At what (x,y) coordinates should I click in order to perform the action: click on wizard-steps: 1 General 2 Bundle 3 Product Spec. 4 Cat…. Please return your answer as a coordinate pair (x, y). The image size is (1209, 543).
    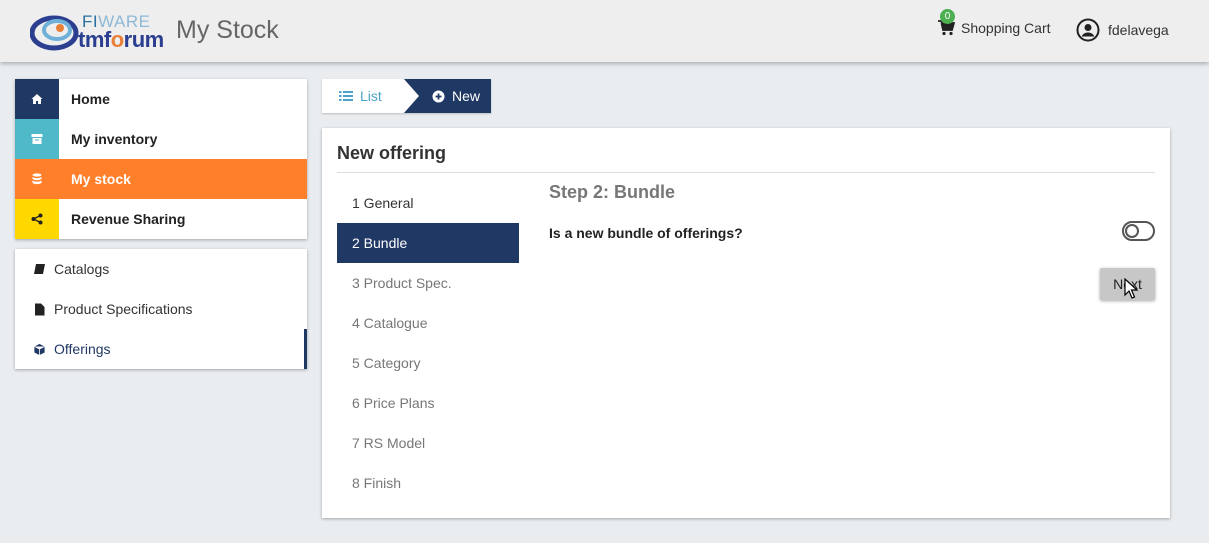
    Looking at the image, I should click on (428, 343).